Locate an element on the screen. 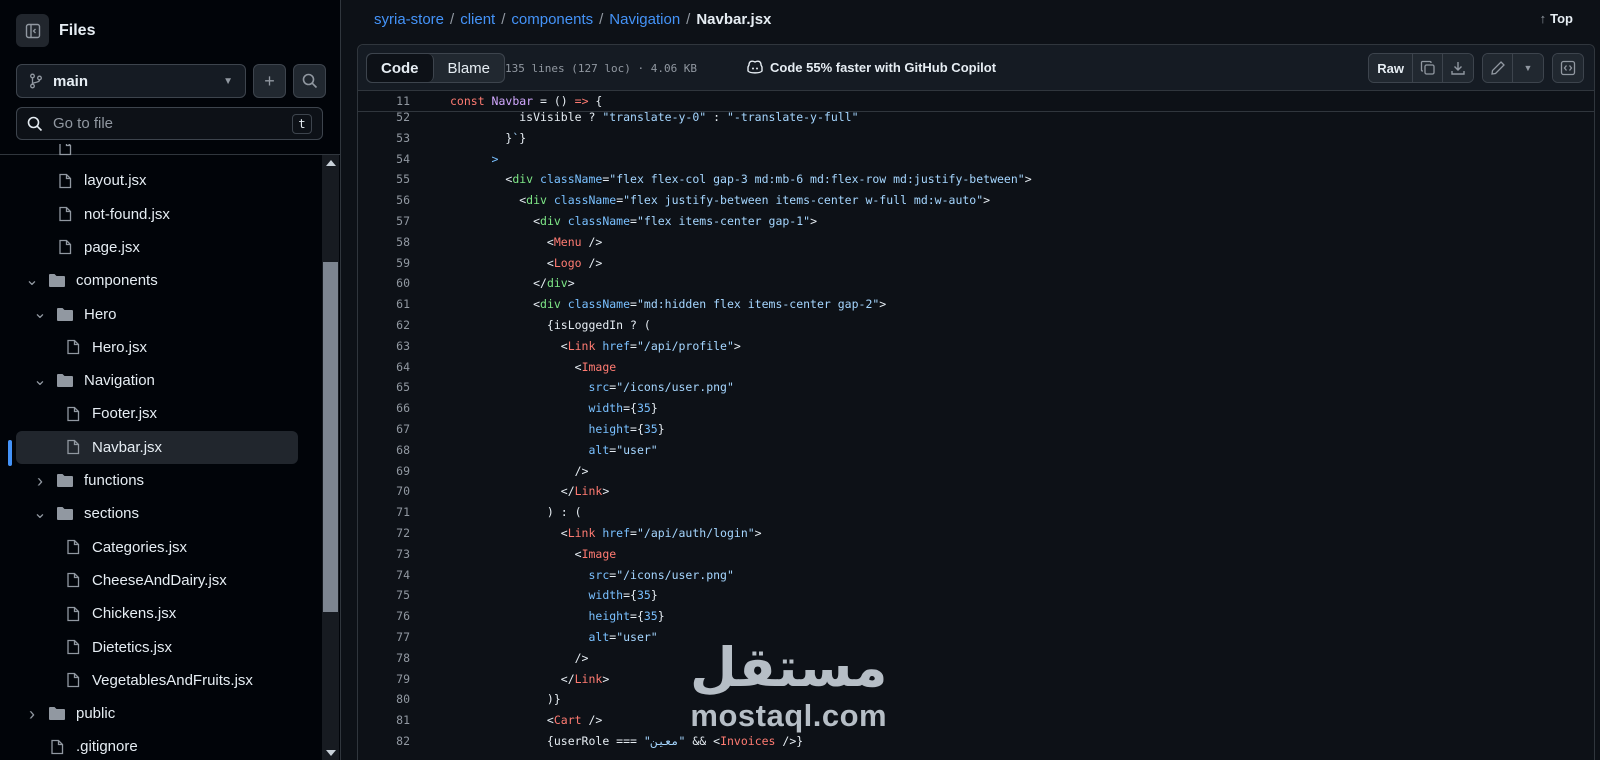  line-number: 78 is located at coordinates (384, 658).